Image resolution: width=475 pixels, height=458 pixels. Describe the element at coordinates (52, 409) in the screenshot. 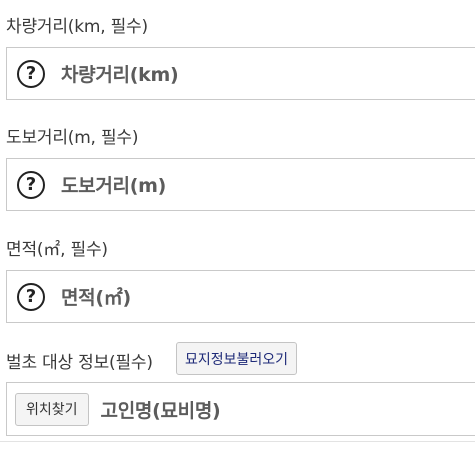

I see `find-location-button: 위치찾기` at that location.